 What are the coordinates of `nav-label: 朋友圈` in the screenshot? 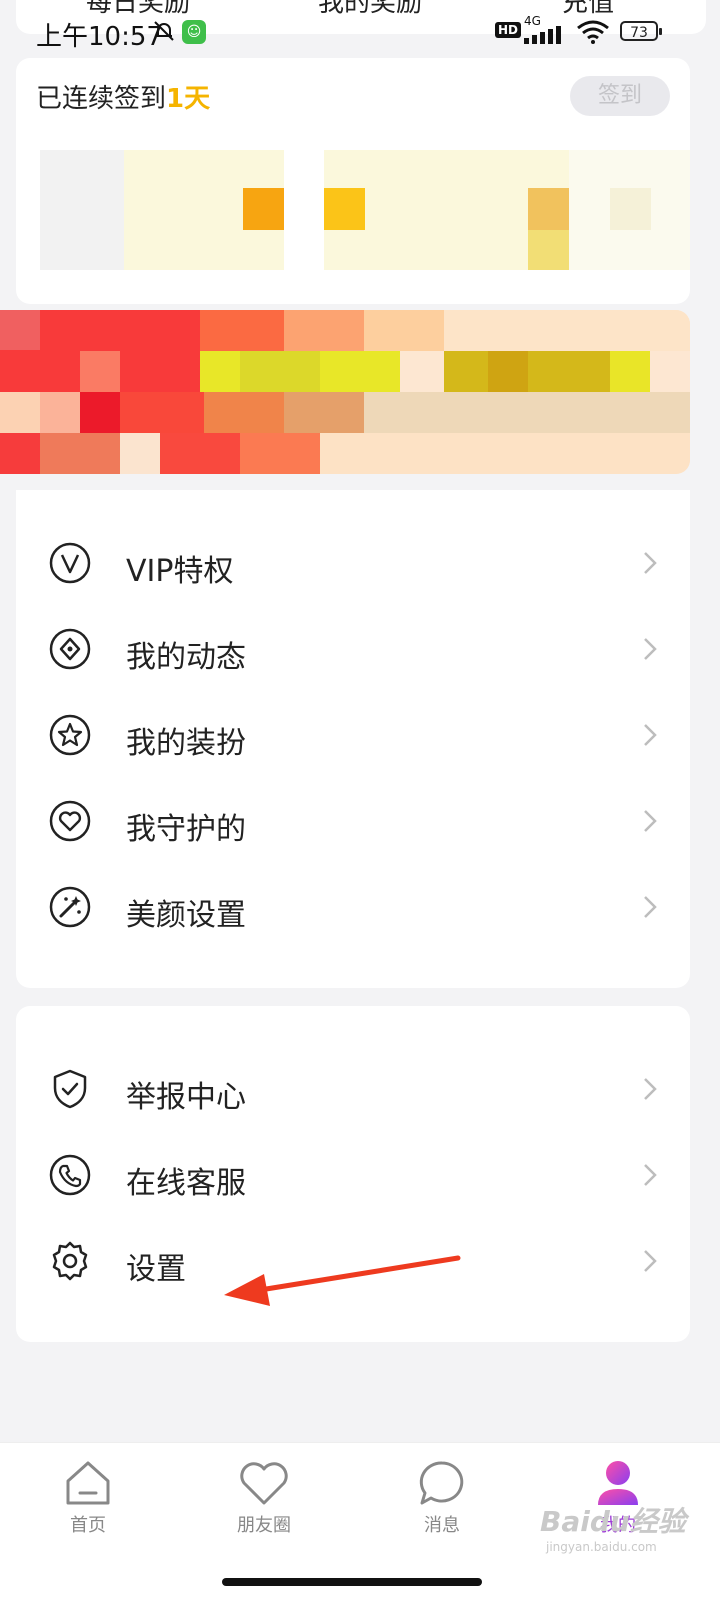 It's located at (264, 1525).